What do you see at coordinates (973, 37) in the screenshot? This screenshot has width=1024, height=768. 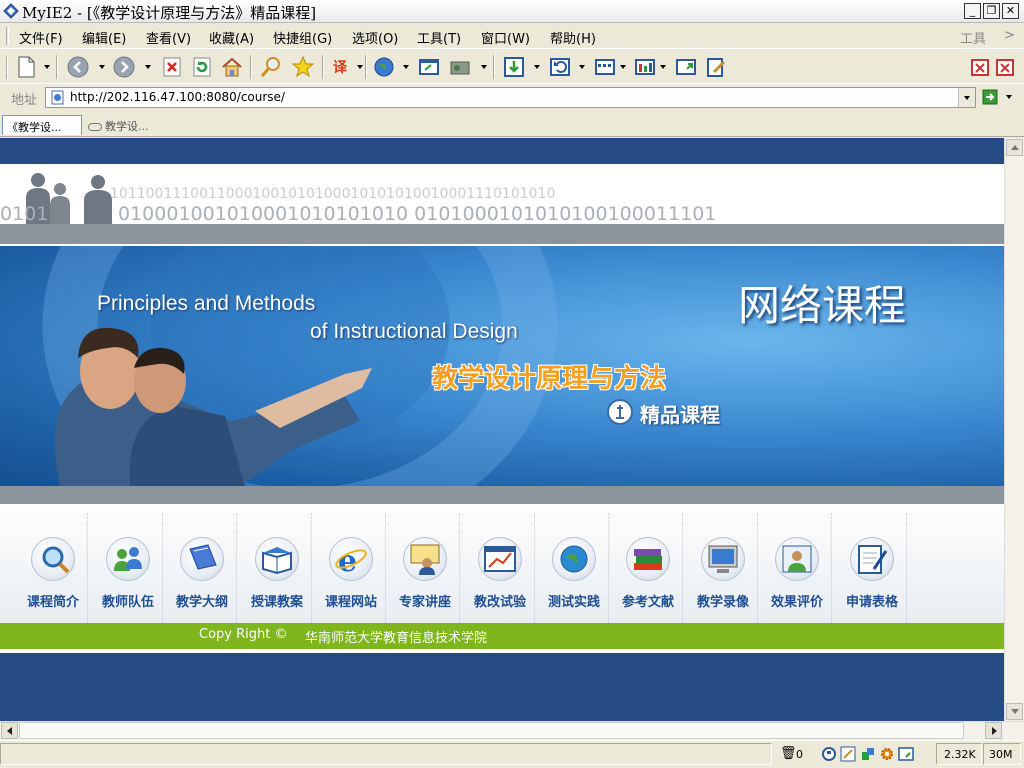 I see `tools-toolbar-label: 工具` at bounding box center [973, 37].